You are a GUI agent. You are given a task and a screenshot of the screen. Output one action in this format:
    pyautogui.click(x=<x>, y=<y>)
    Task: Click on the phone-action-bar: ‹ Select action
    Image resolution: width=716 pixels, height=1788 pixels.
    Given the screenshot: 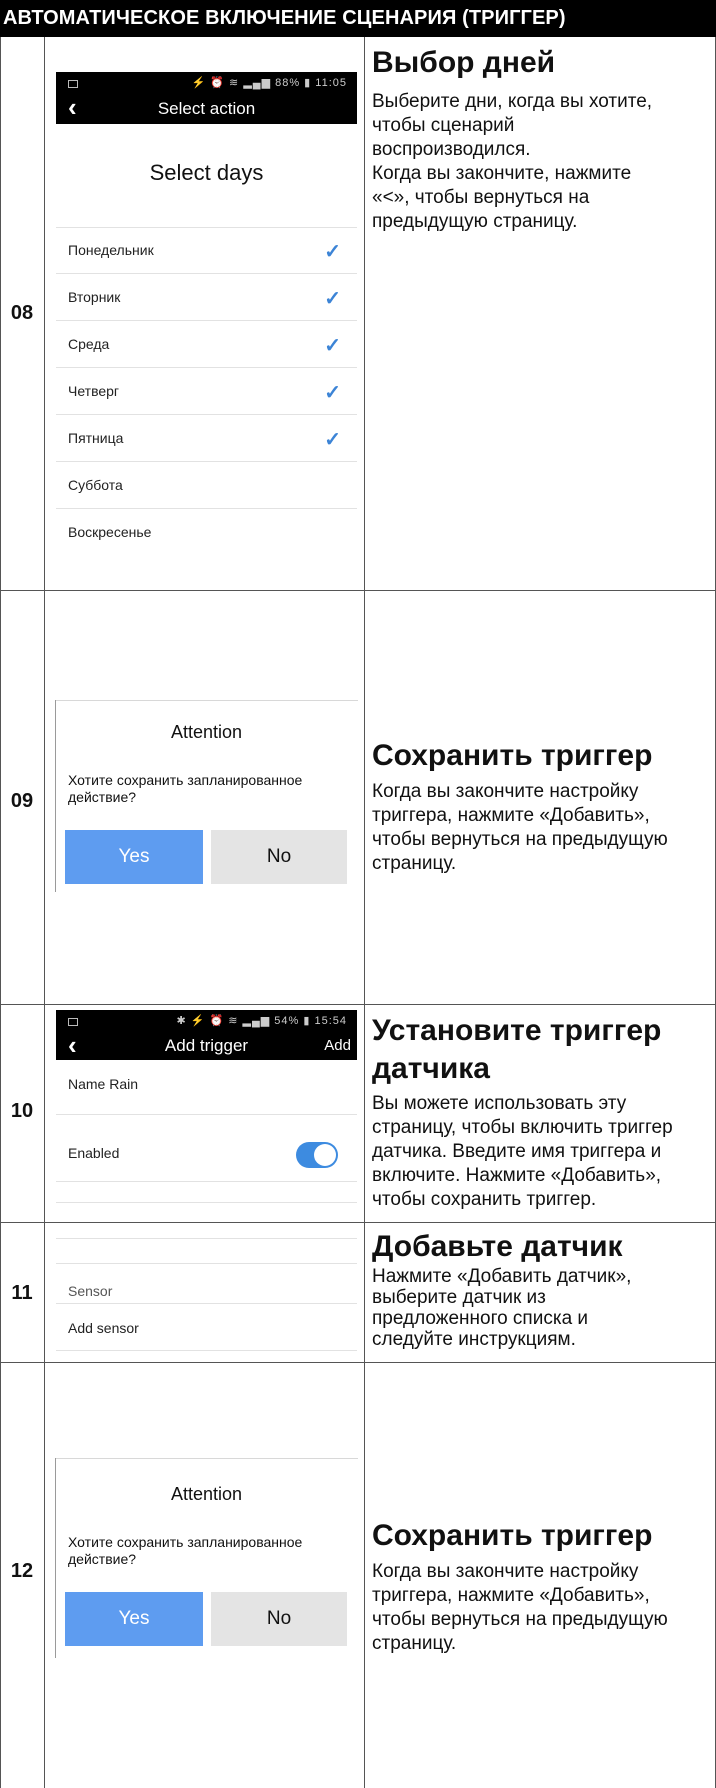 What is the action you would take?
    pyautogui.click(x=206, y=108)
    